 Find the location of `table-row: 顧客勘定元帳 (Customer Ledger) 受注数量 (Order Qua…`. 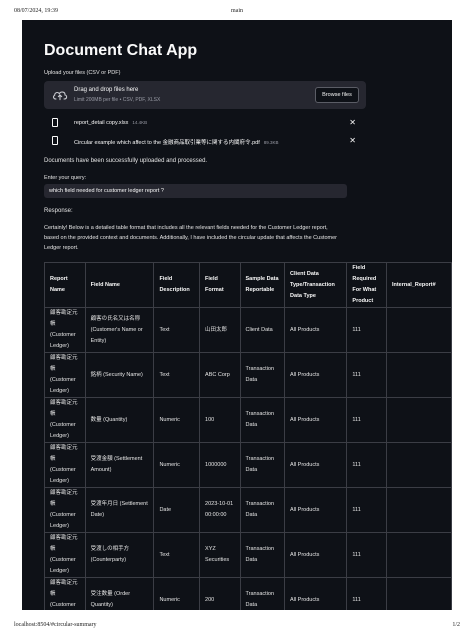

table-row: 顧客勘定元帳 (Customer Ledger) 受注数量 (Order Qua… is located at coordinates (248, 593).